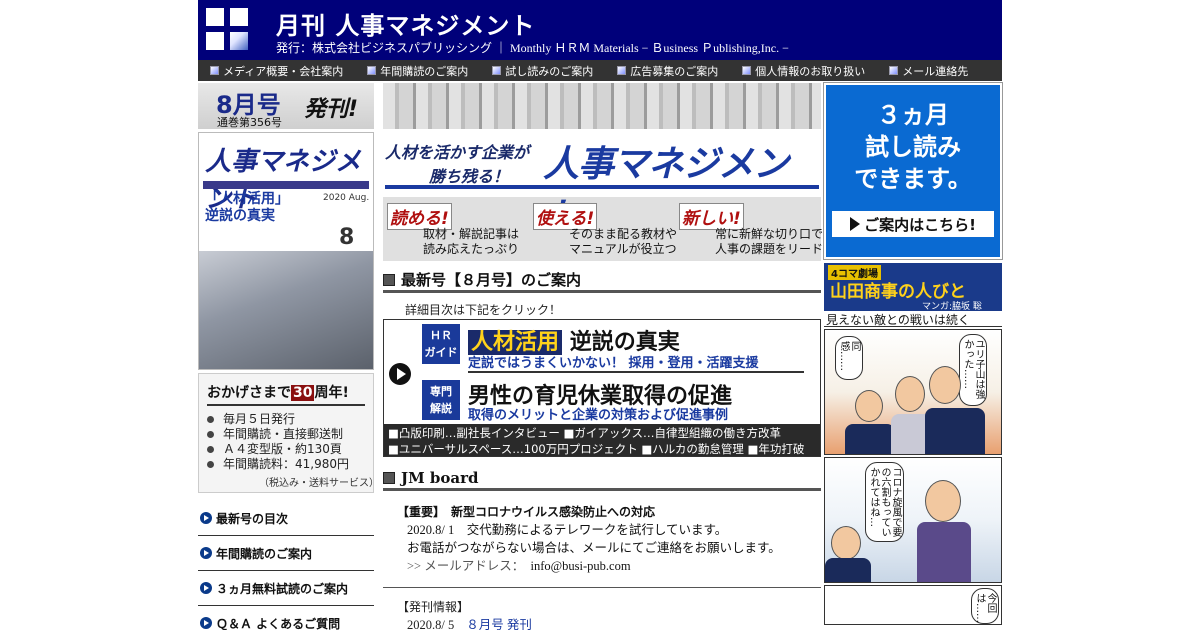 This screenshot has width=1200, height=630. I want to click on side-link-subscription: 年間購読のご案内, so click(286, 553).